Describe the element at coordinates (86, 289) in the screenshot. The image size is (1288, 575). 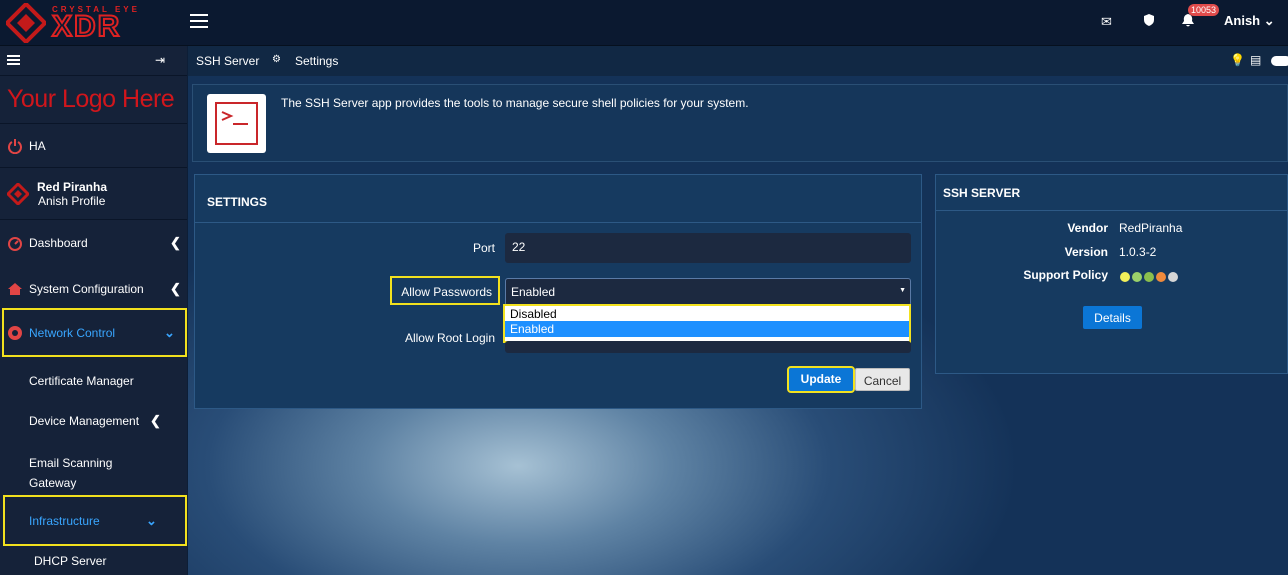
I see `sidebar-item-label: System Configuration` at that location.